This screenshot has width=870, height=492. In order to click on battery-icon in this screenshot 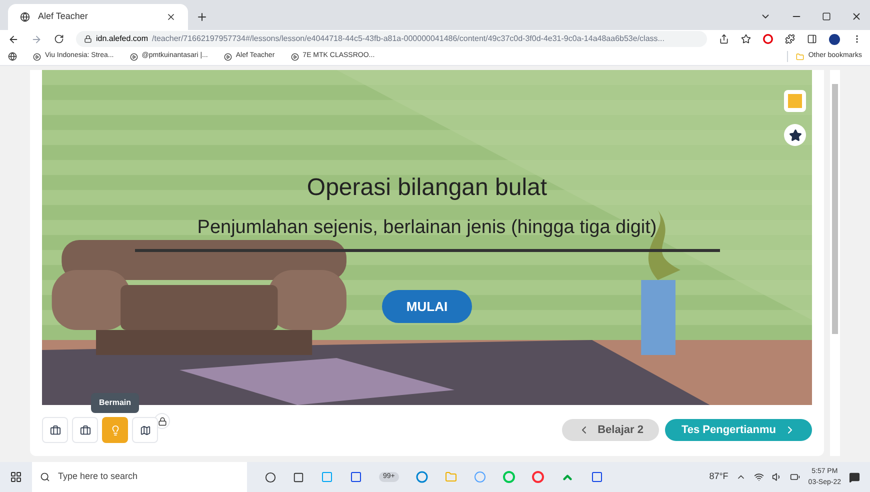, I will do `click(795, 477)`.